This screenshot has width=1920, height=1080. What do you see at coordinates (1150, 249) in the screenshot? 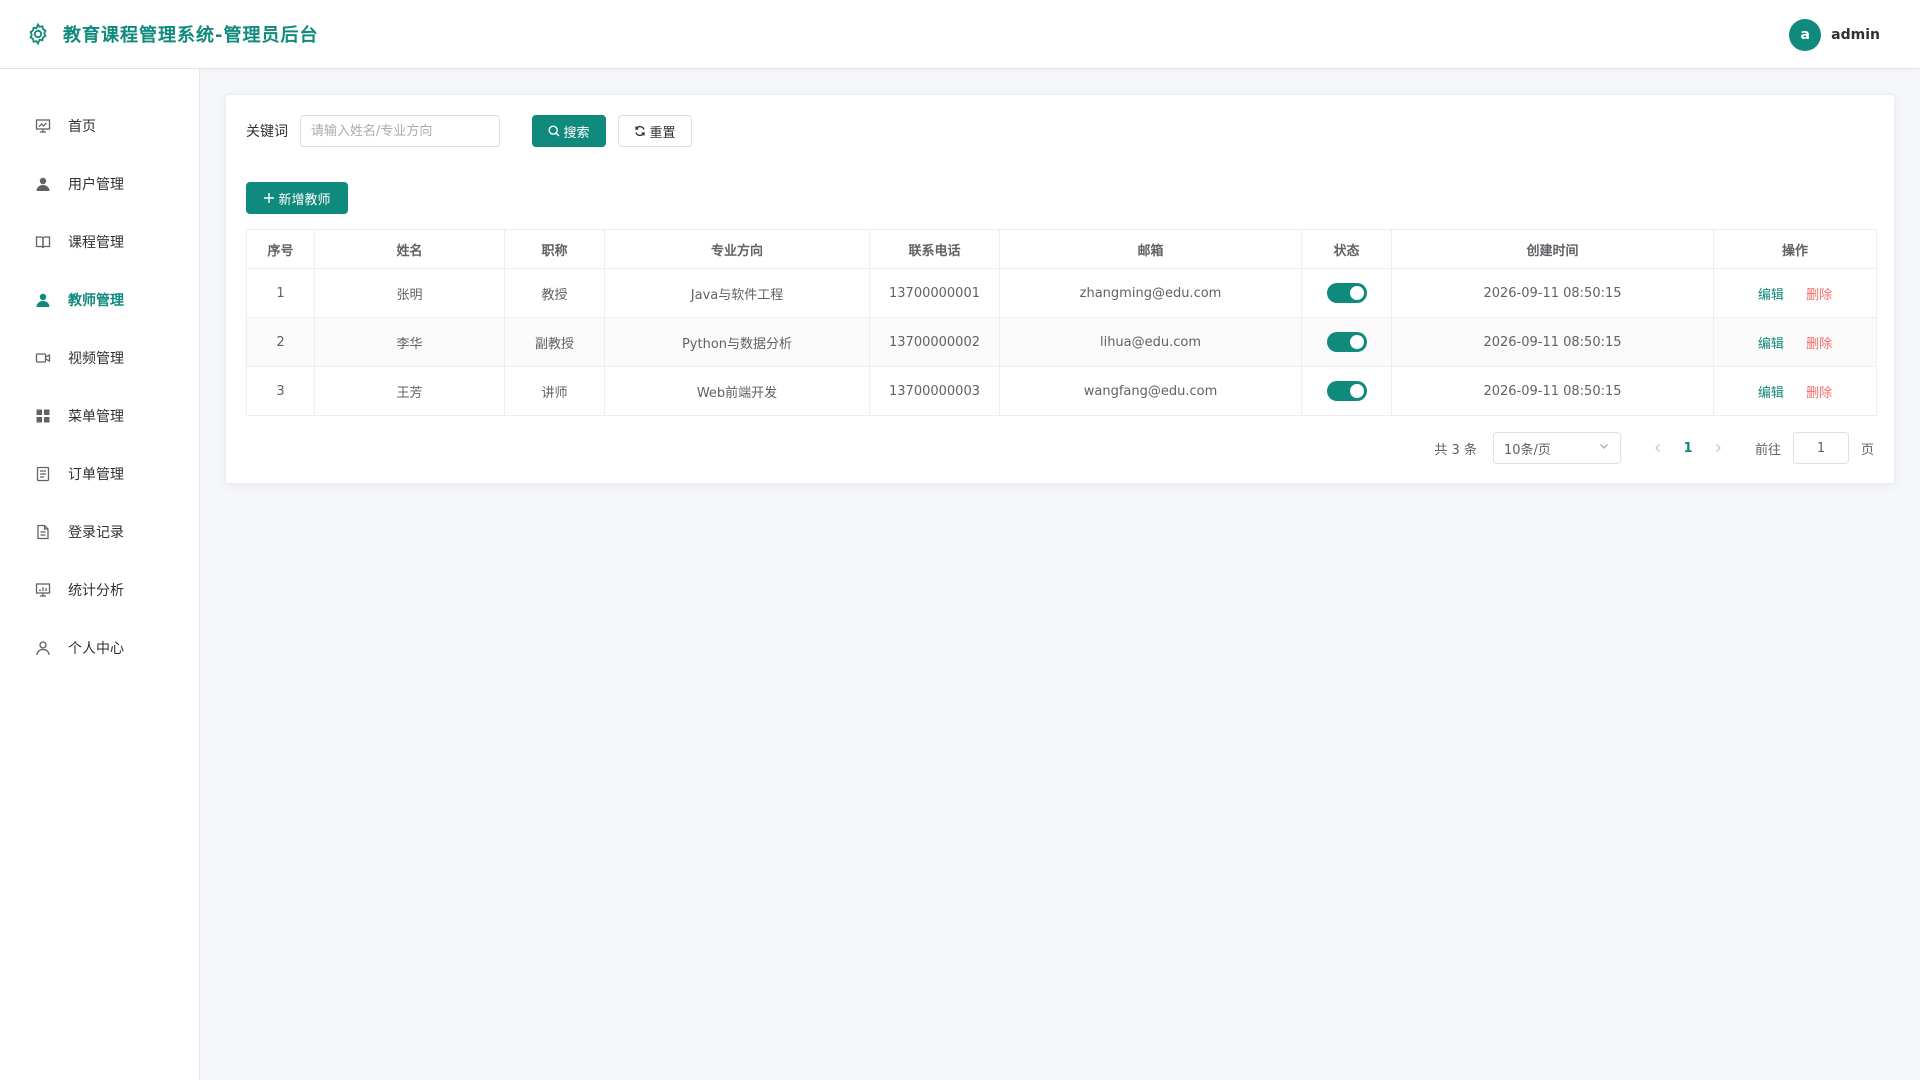
I see `column-header: 邮箱` at bounding box center [1150, 249].